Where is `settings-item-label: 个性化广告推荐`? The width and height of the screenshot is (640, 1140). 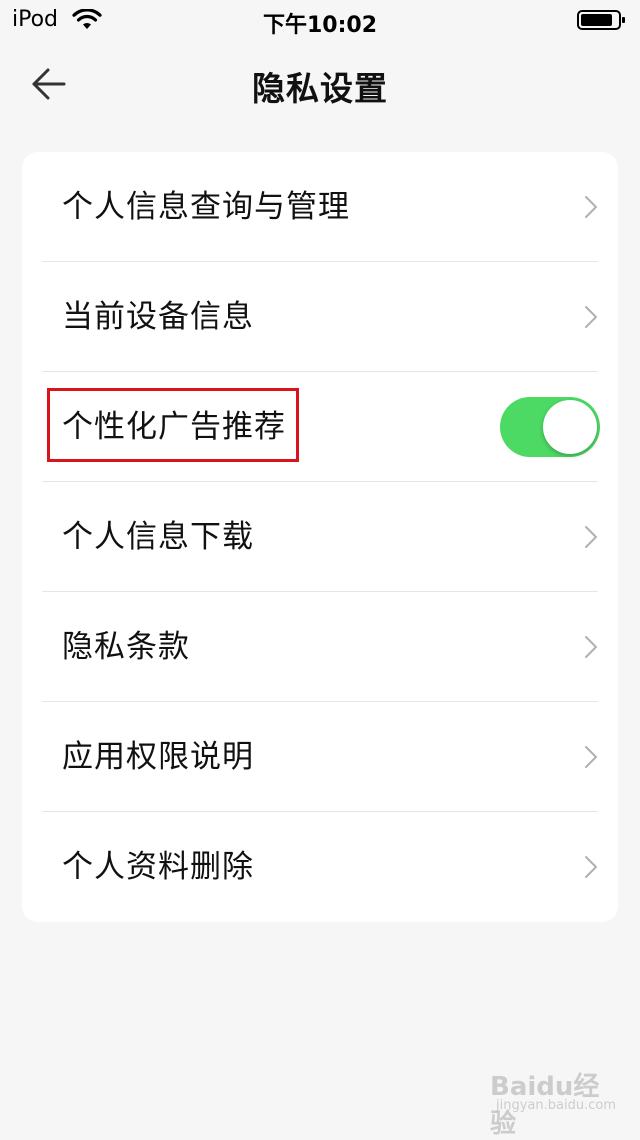 settings-item-label: 个性化广告推荐 is located at coordinates (174, 427).